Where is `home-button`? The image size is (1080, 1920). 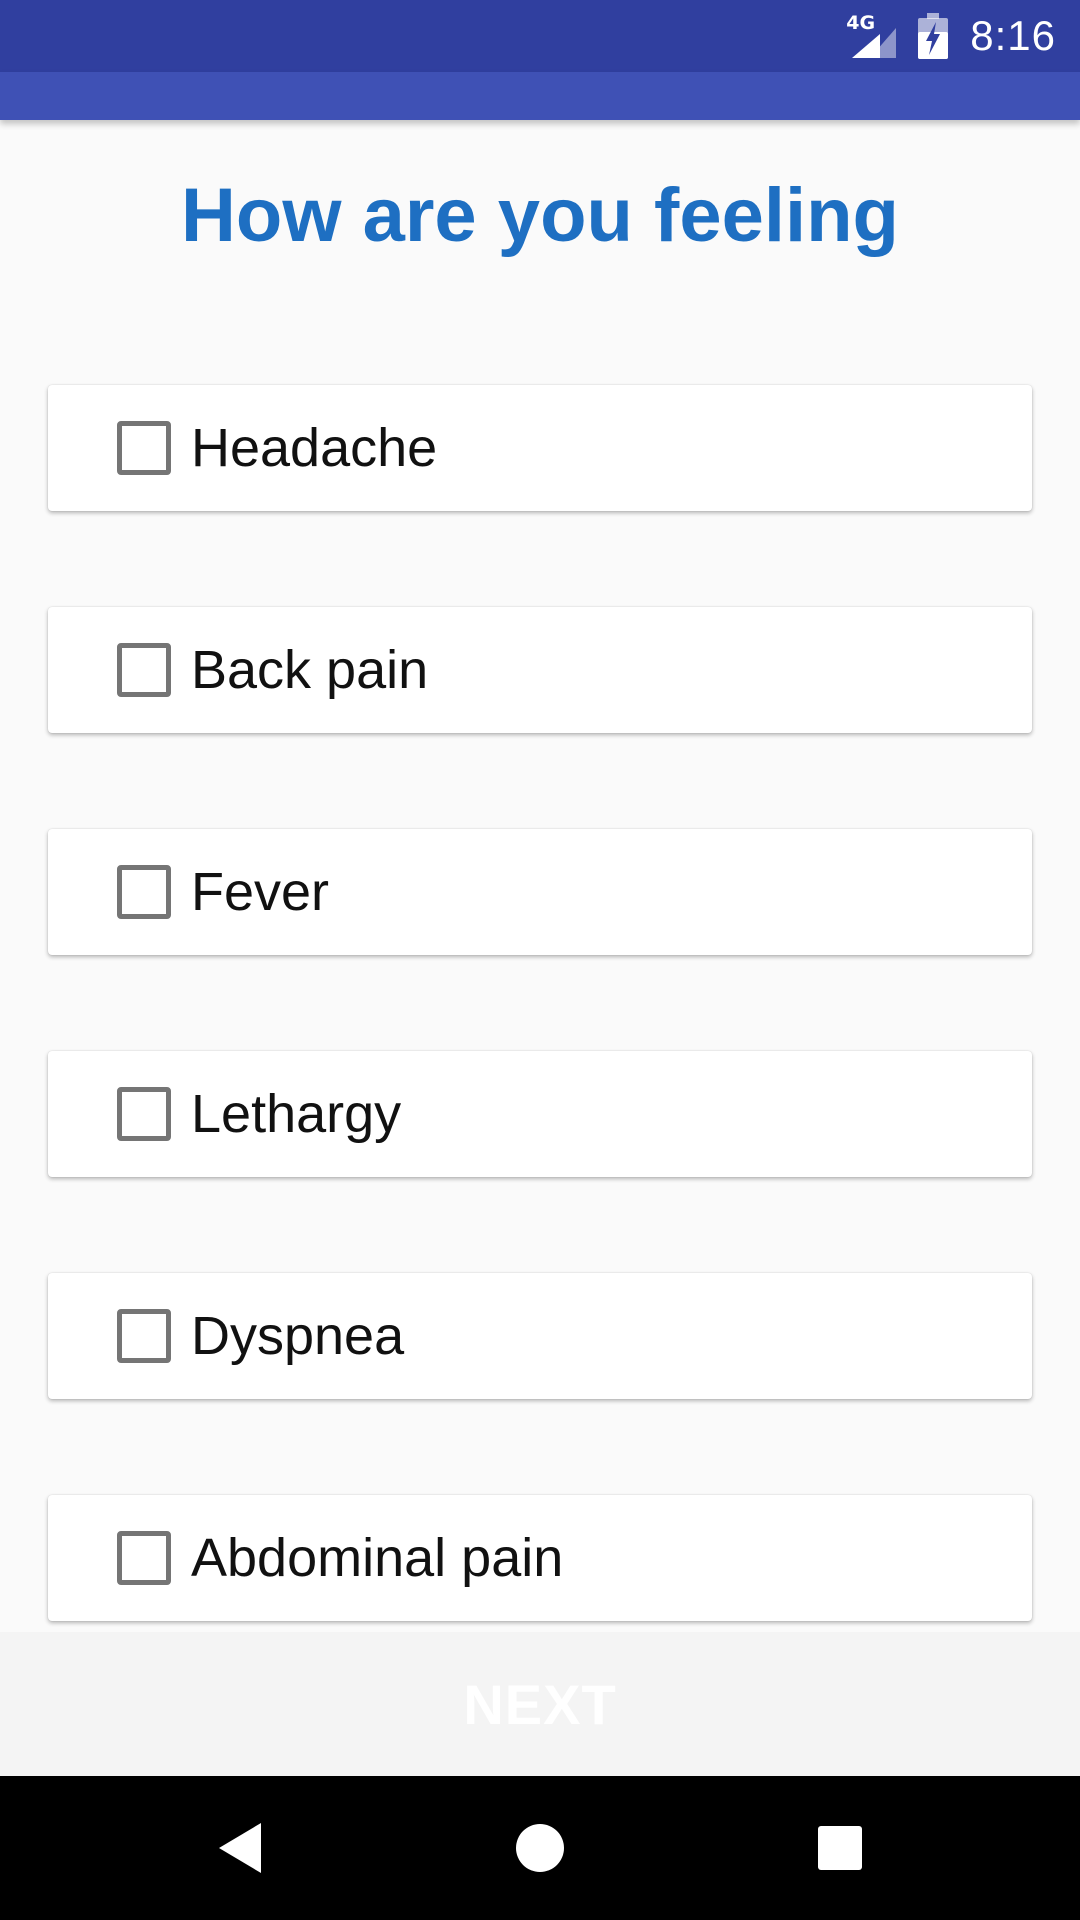
home-button is located at coordinates (540, 1848).